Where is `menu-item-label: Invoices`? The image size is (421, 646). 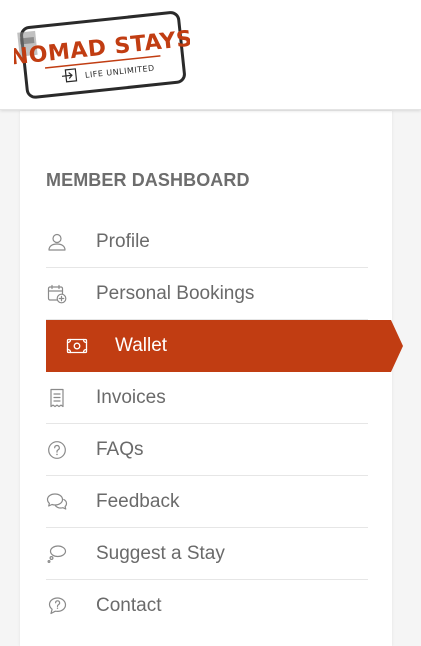
menu-item-label: Invoices is located at coordinates (131, 397).